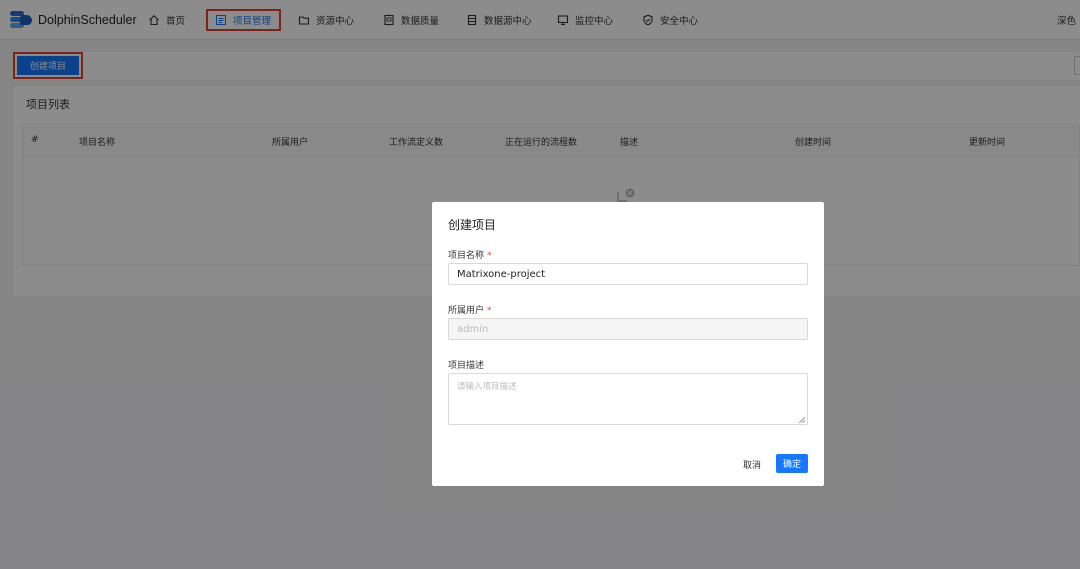  Describe the element at coordinates (802, 420) in the screenshot. I see `resize-handle-icon` at that location.